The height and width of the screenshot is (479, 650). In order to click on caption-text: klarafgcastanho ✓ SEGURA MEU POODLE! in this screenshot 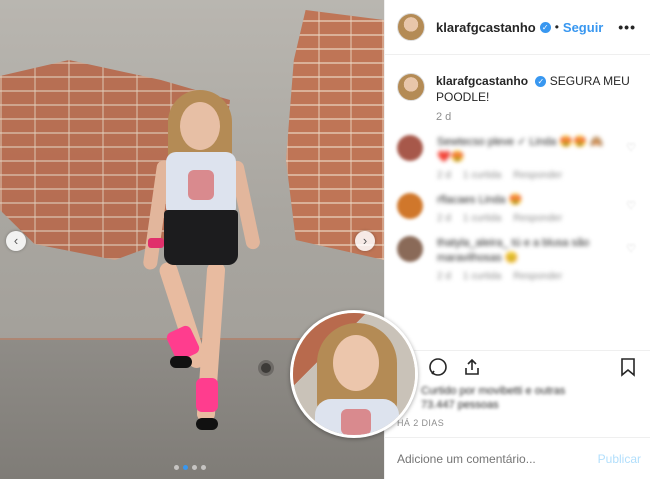, I will do `click(537, 89)`.